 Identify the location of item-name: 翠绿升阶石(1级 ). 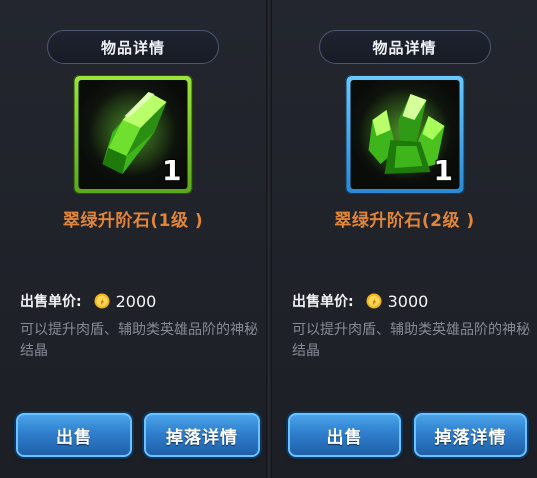
(133, 221).